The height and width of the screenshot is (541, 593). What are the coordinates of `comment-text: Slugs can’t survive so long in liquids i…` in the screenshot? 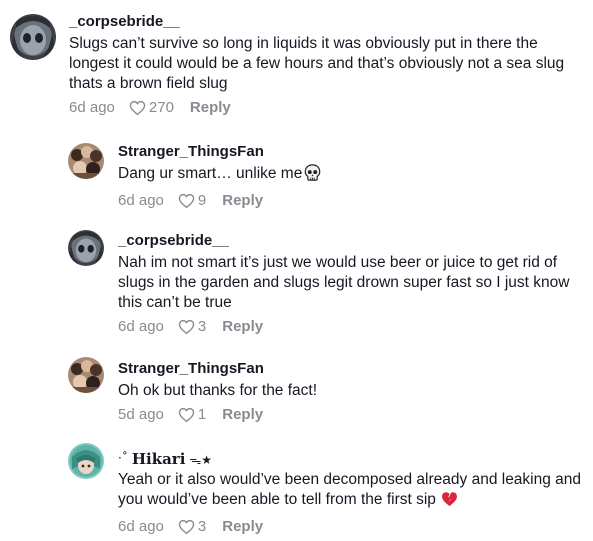 It's located at (317, 63).